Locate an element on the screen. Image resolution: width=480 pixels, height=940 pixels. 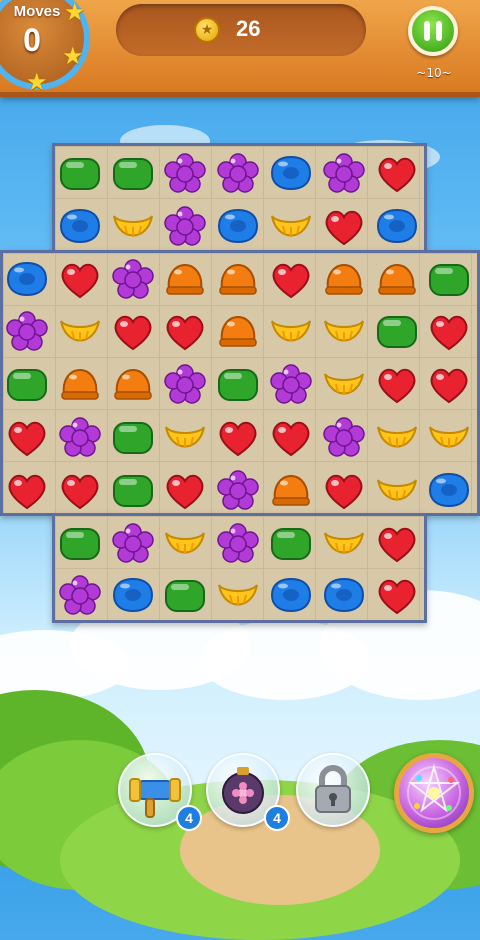
booster-locked is located at coordinates (333, 790).